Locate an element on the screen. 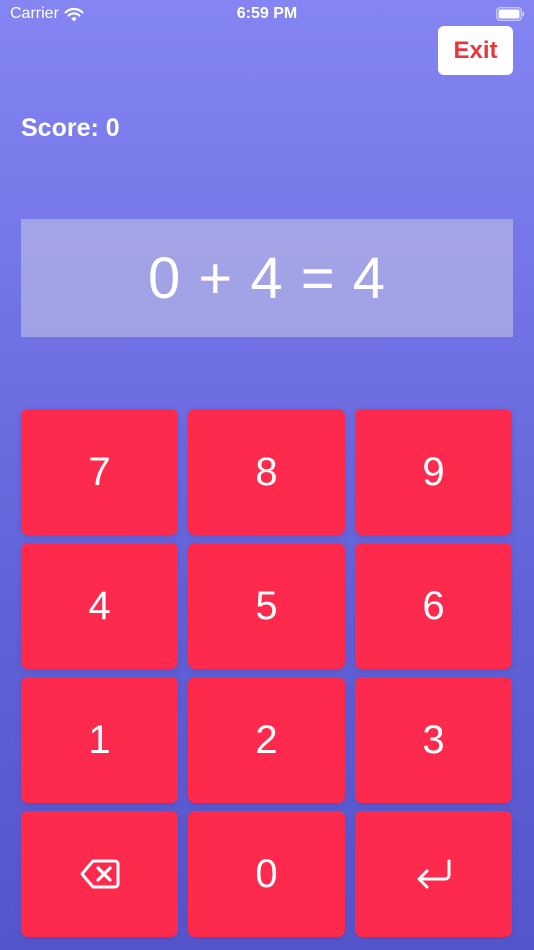 The height and width of the screenshot is (950, 534). key-7: 7 is located at coordinates (99, 472).